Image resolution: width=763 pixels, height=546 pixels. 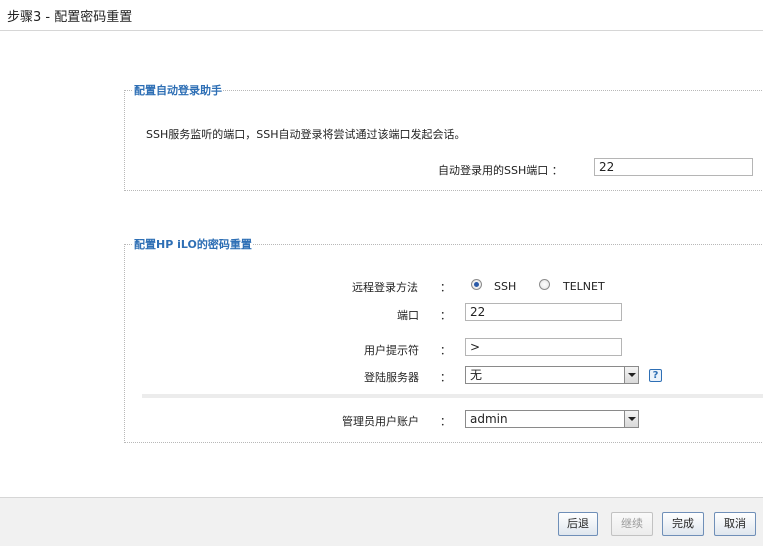 What do you see at coordinates (552, 375) in the screenshot?
I see `login-server-select: 无` at bounding box center [552, 375].